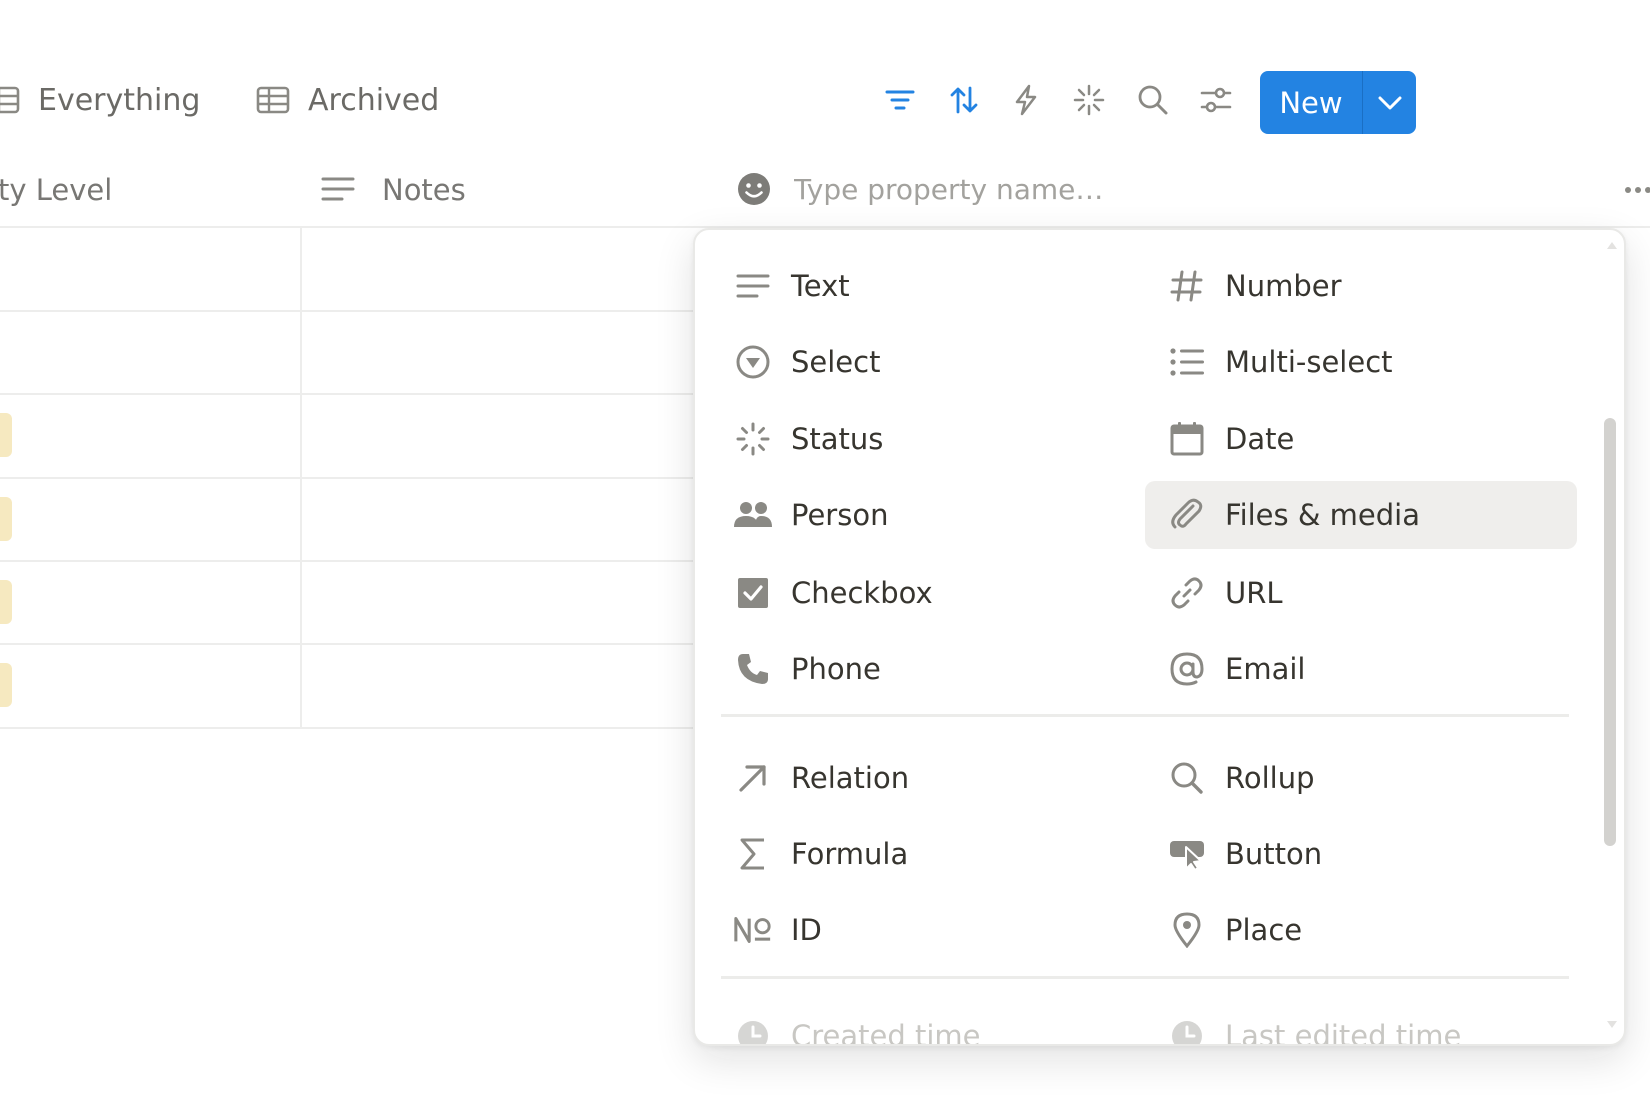  Describe the element at coordinates (911, 593) in the screenshot. I see `property-type-checkbox: Checkbox` at that location.